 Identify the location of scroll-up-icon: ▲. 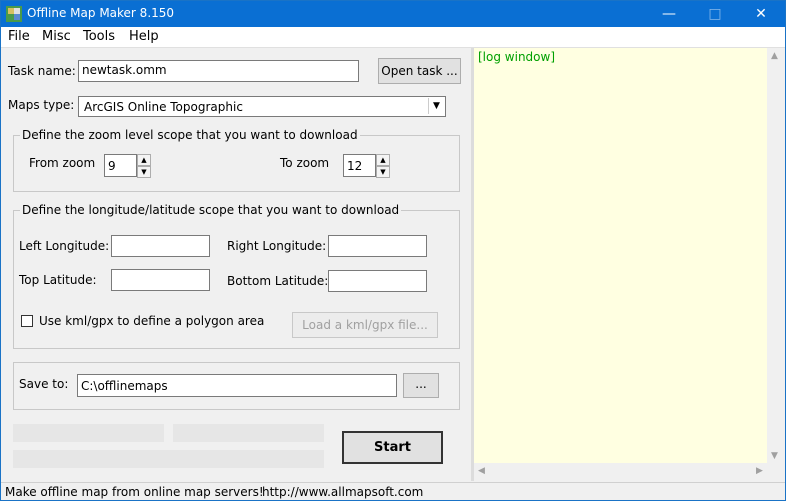
(774, 56).